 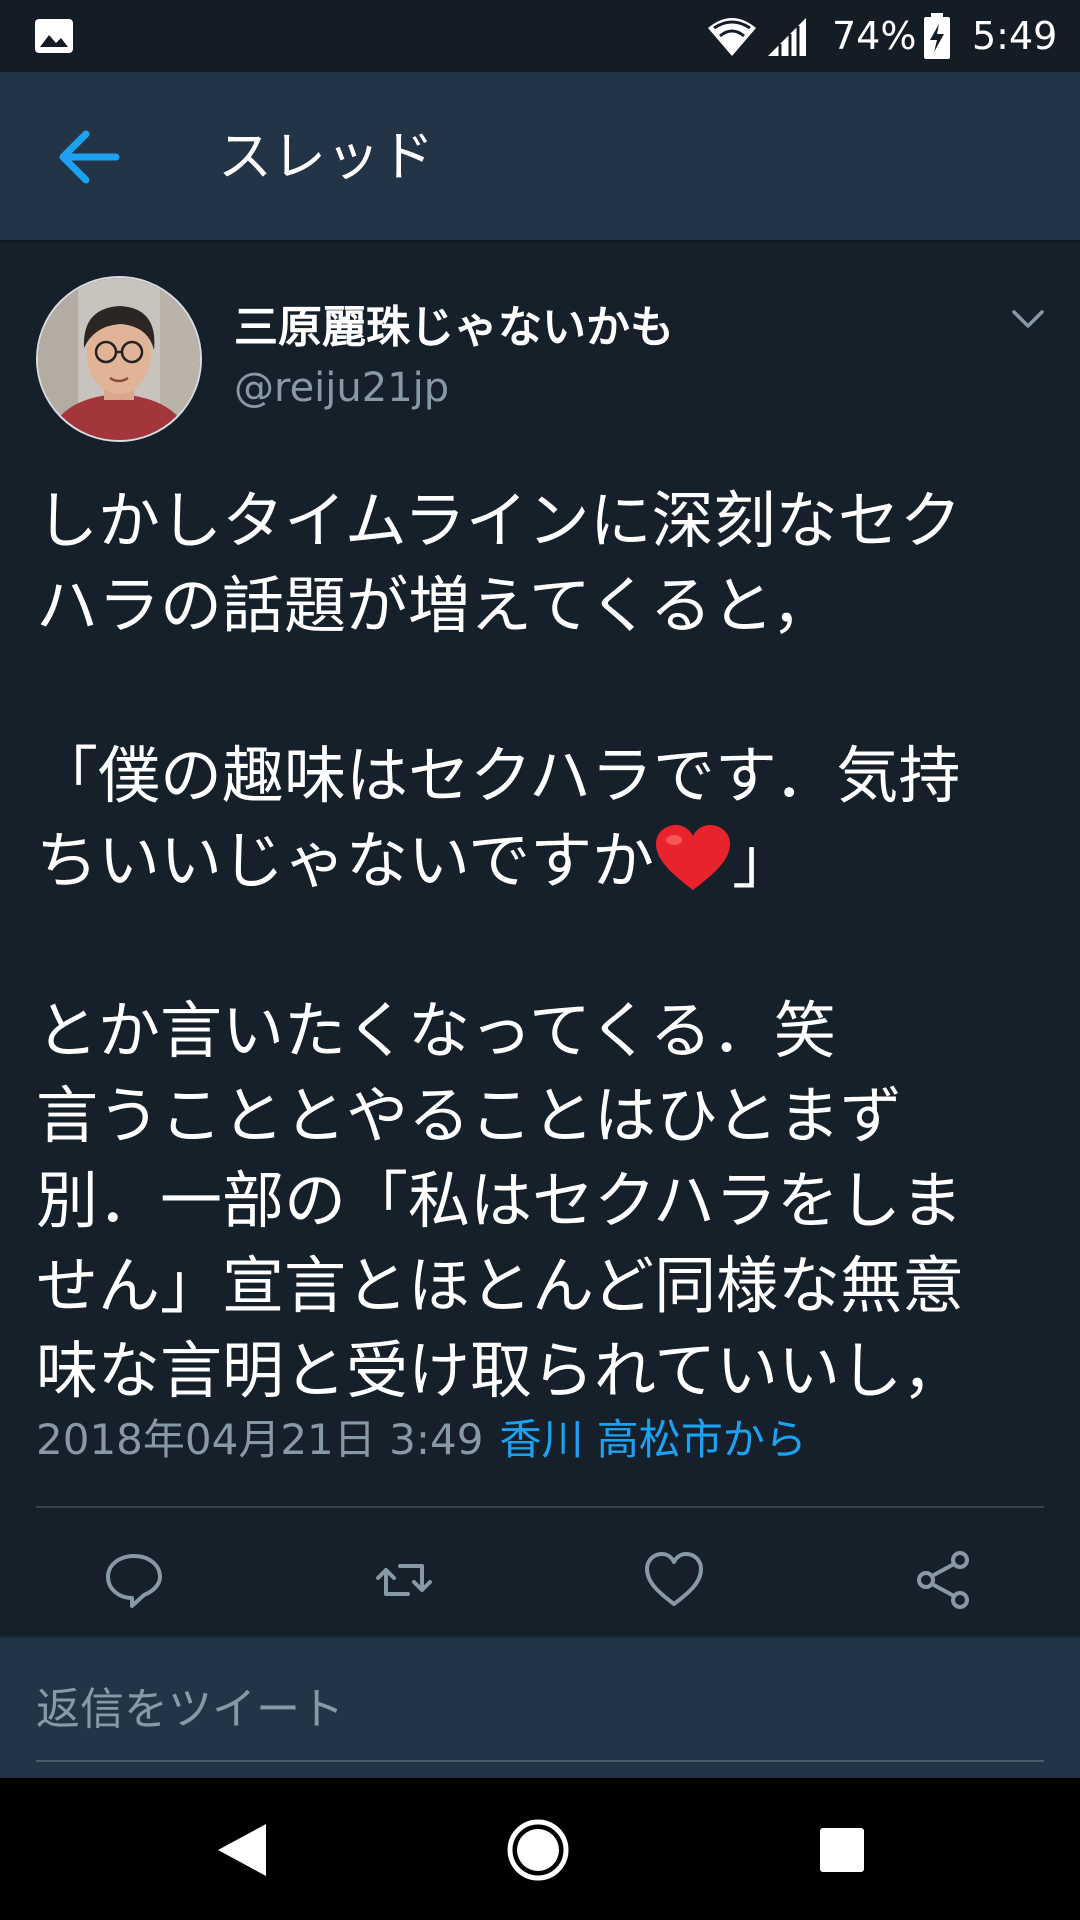 I want to click on gallery-notification-icon, so click(x=54, y=36).